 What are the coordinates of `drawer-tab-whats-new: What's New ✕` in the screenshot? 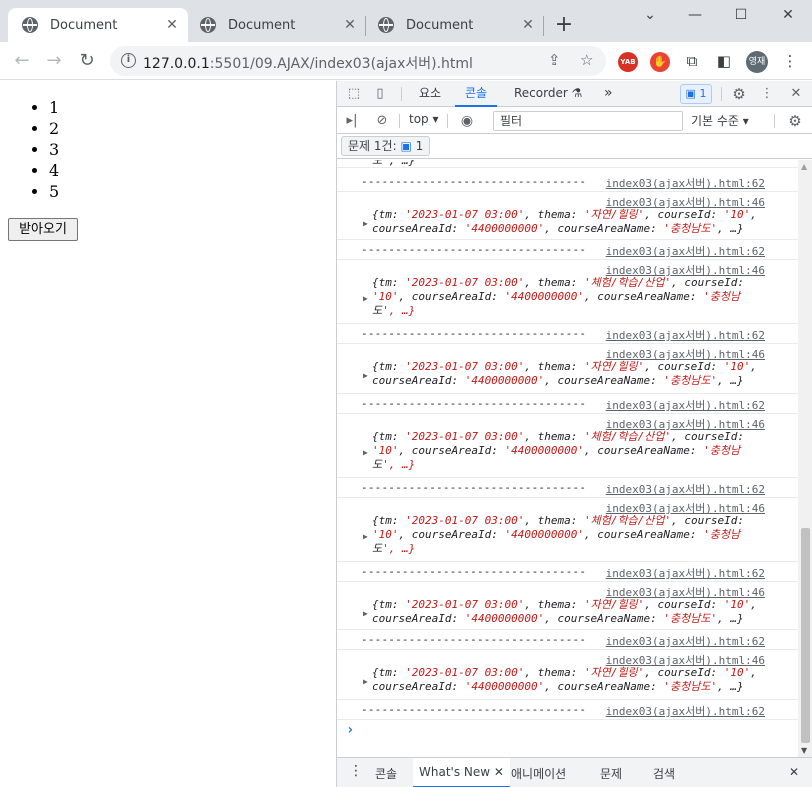 It's located at (461, 772).